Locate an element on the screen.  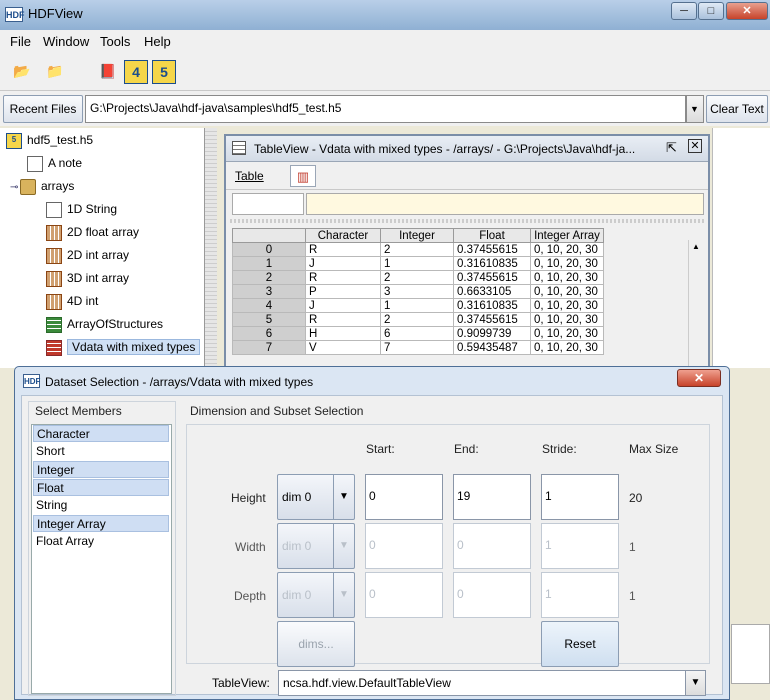
tree-item-1d-string: 1D String is located at coordinates (81, 209).